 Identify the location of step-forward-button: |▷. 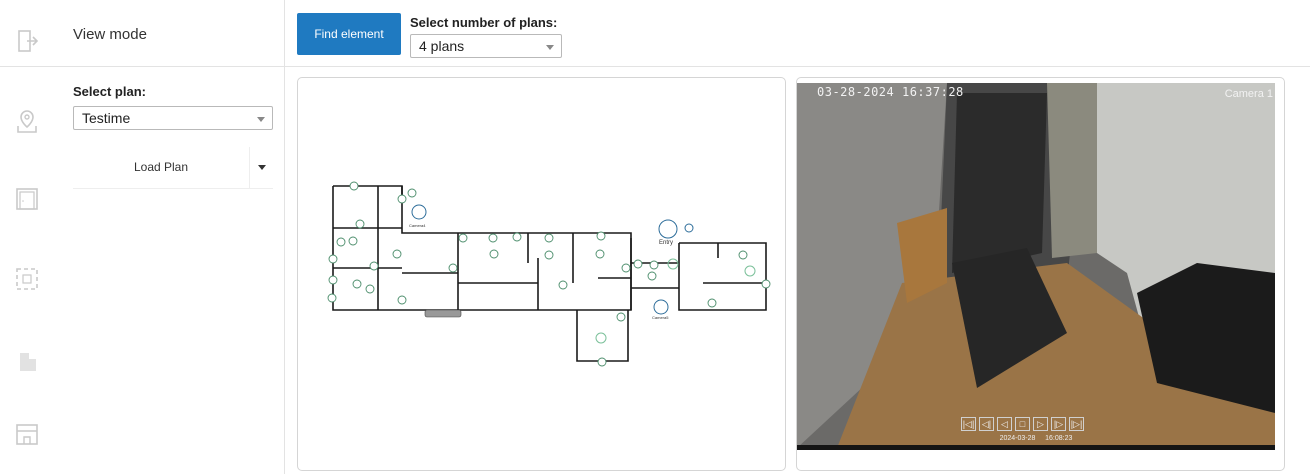
(1058, 424).